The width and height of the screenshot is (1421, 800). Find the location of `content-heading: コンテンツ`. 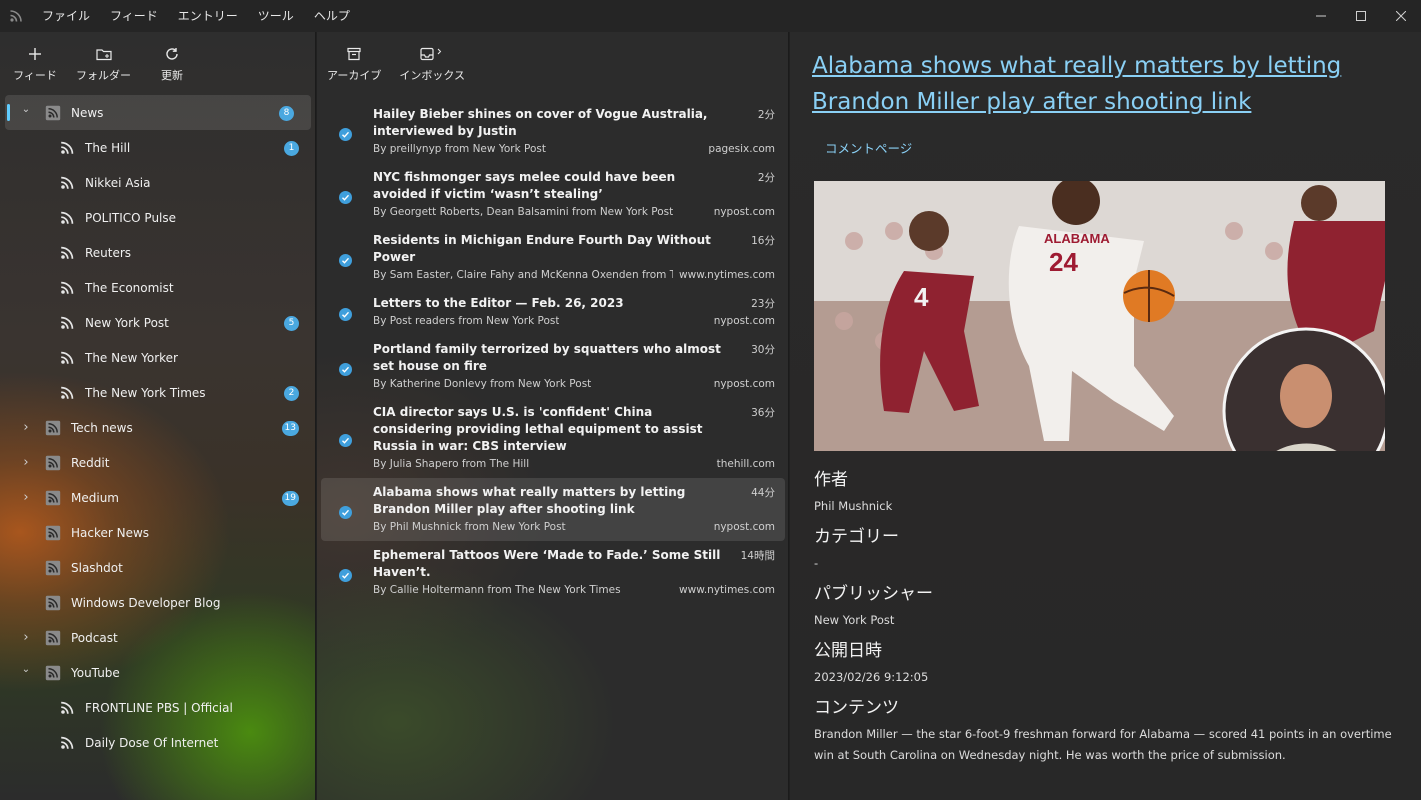

content-heading: コンテンツ is located at coordinates (856, 708).